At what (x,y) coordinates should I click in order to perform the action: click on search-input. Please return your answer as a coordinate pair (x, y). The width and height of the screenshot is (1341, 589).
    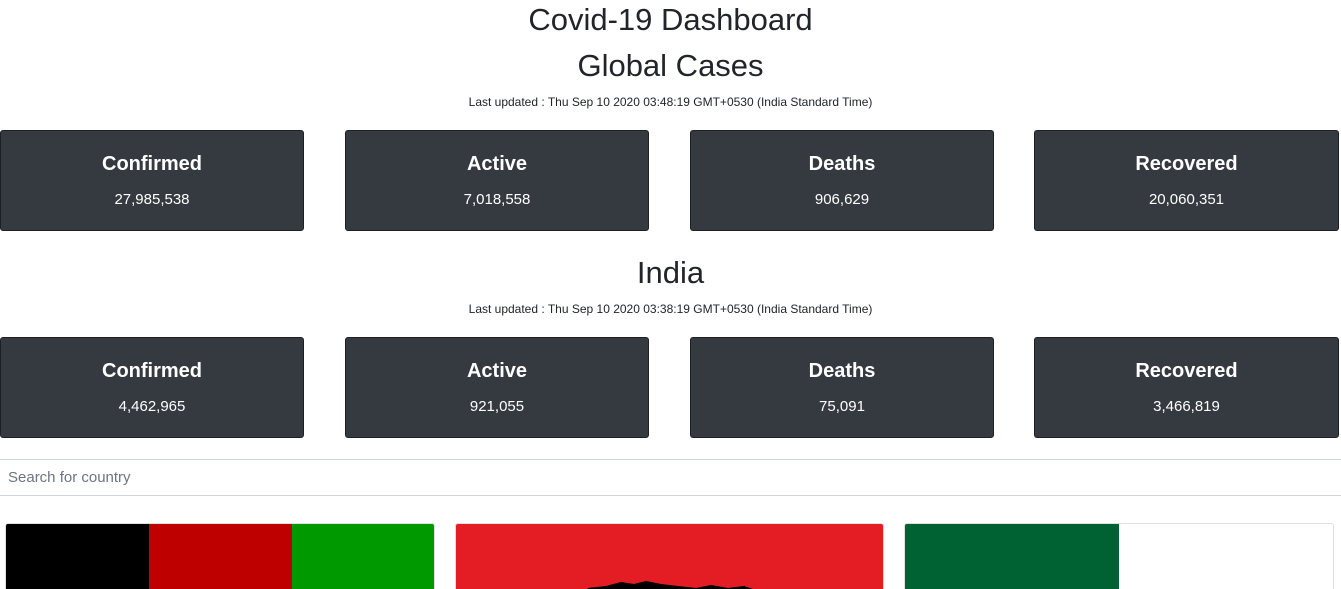
    Looking at the image, I should click on (670, 477).